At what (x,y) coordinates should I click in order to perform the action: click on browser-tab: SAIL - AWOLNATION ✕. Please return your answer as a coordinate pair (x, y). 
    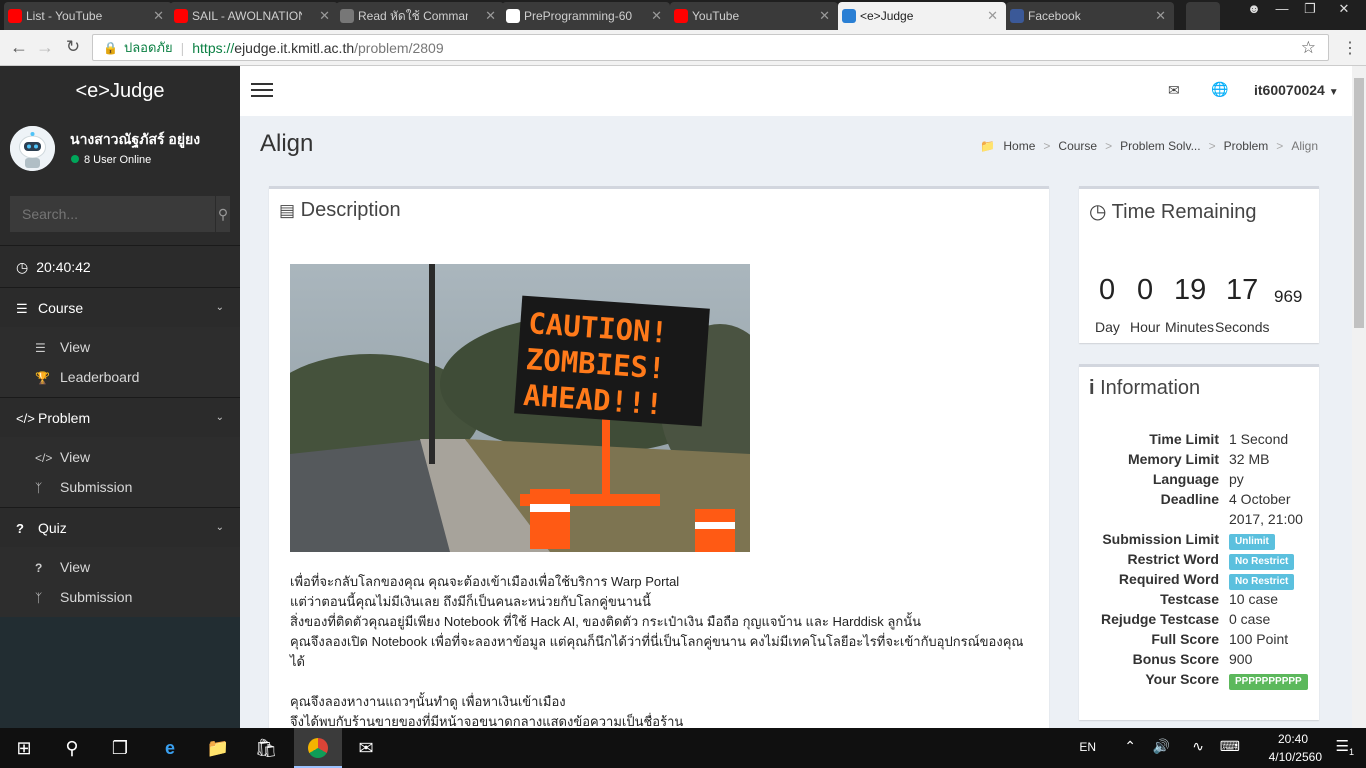
    Looking at the image, I should click on (254, 16).